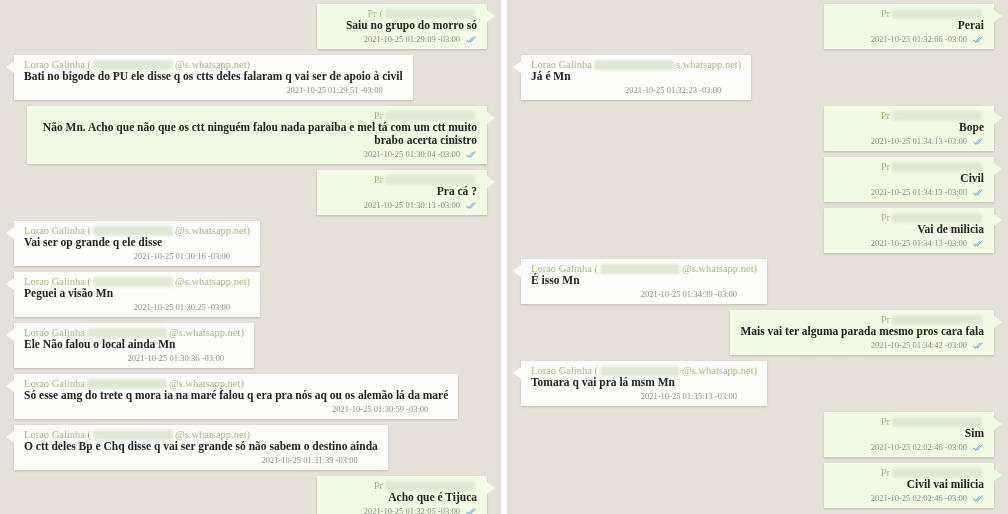  What do you see at coordinates (69, 293) in the screenshot?
I see `message-text: Peguei a visão Mn` at bounding box center [69, 293].